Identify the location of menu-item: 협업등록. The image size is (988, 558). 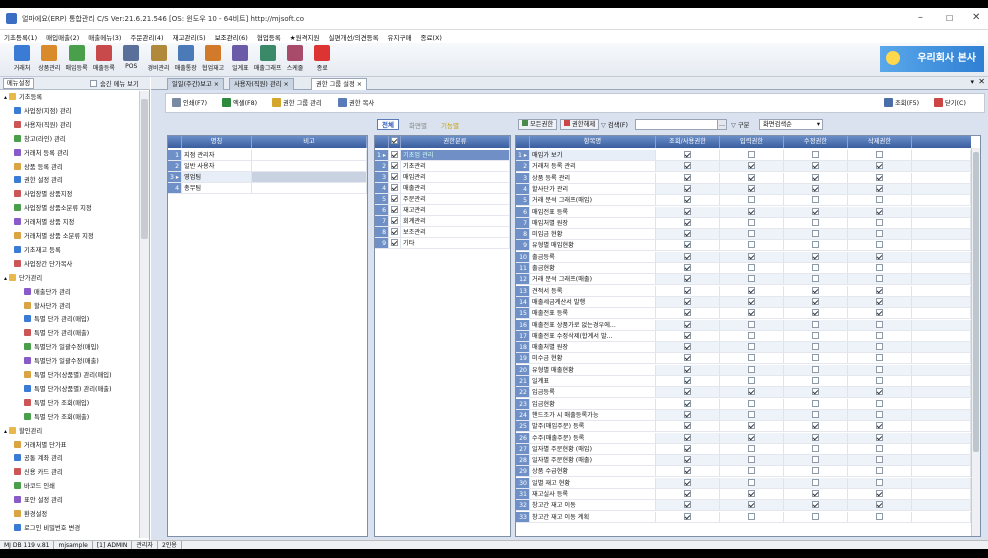
(269, 37).